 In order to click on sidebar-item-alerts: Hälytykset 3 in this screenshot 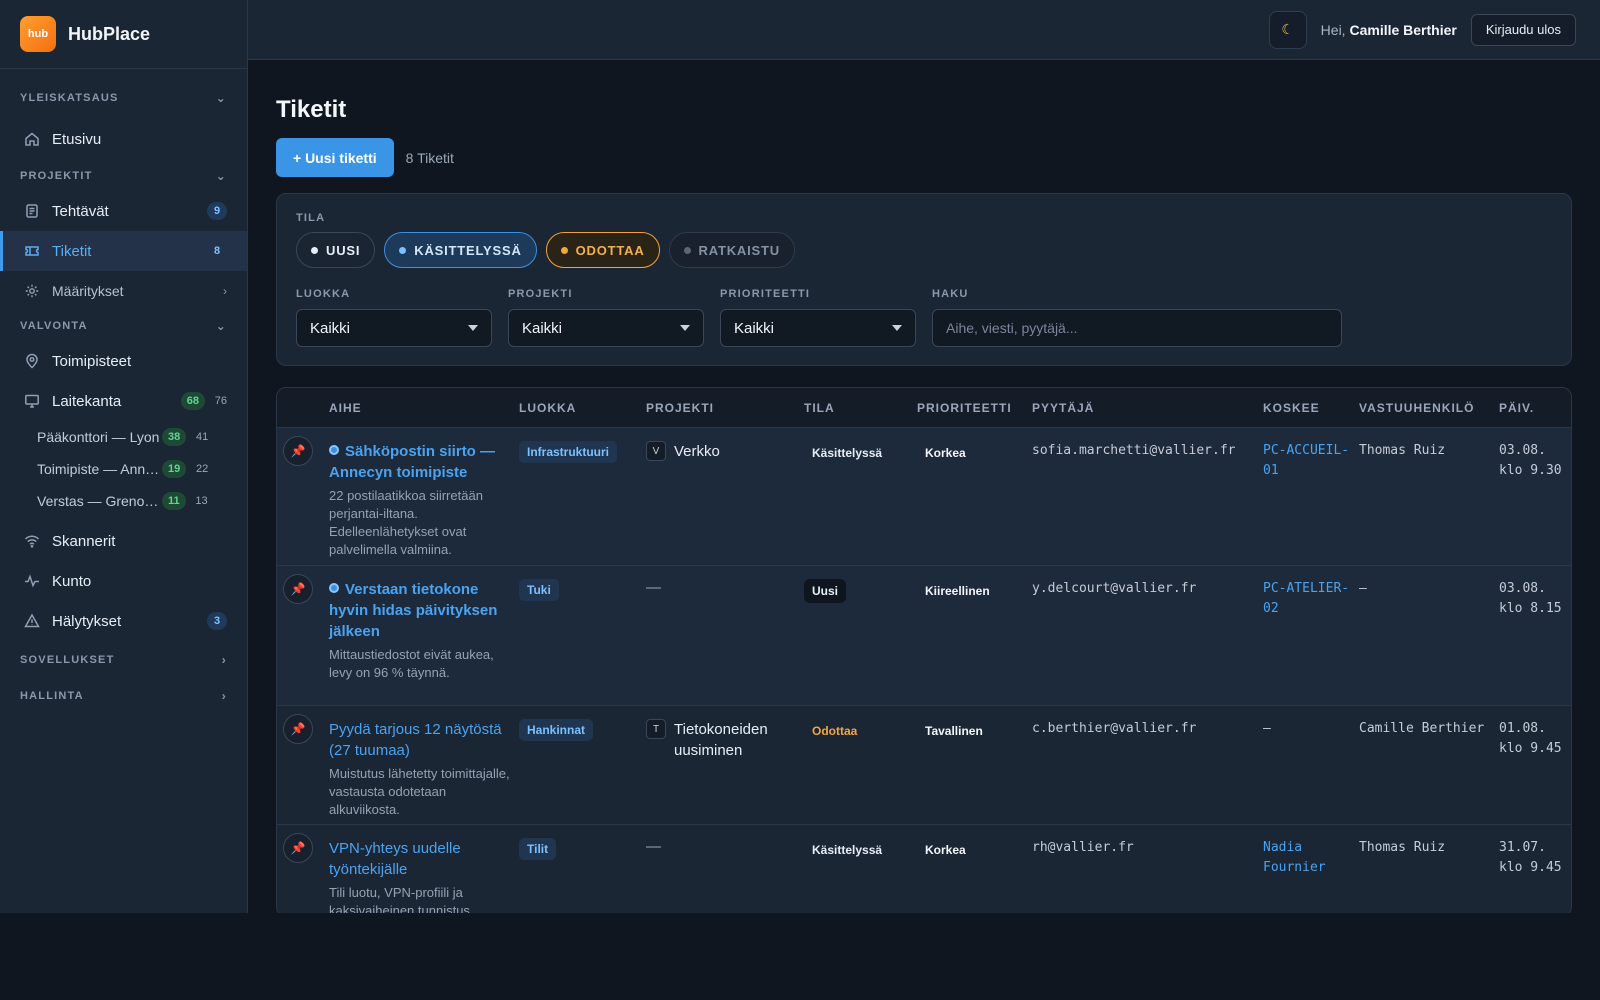, I will do `click(123, 621)`.